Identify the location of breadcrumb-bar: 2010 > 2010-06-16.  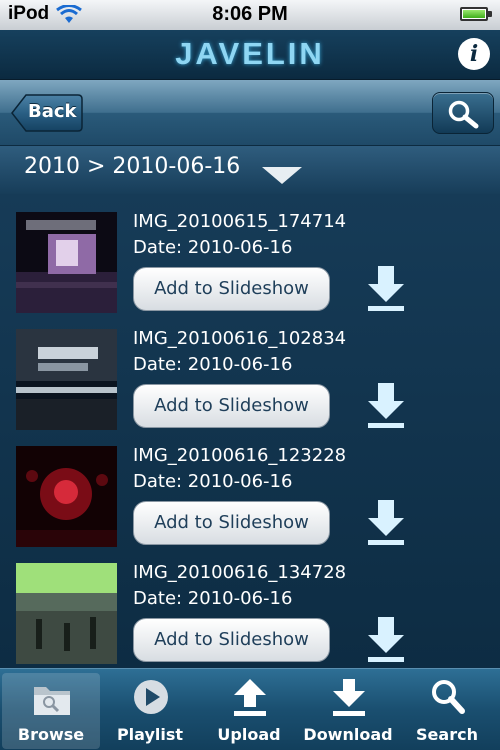
(250, 170).